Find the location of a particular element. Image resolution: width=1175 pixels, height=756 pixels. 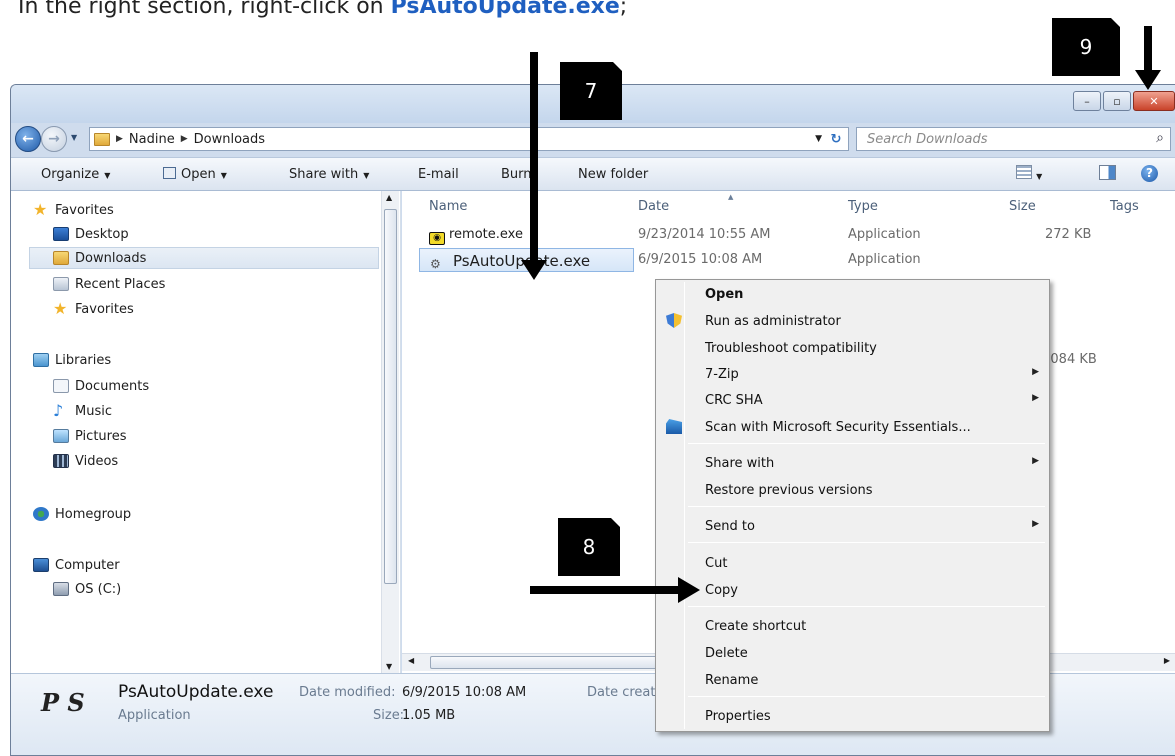

menu-item-open: Open is located at coordinates (852, 294).